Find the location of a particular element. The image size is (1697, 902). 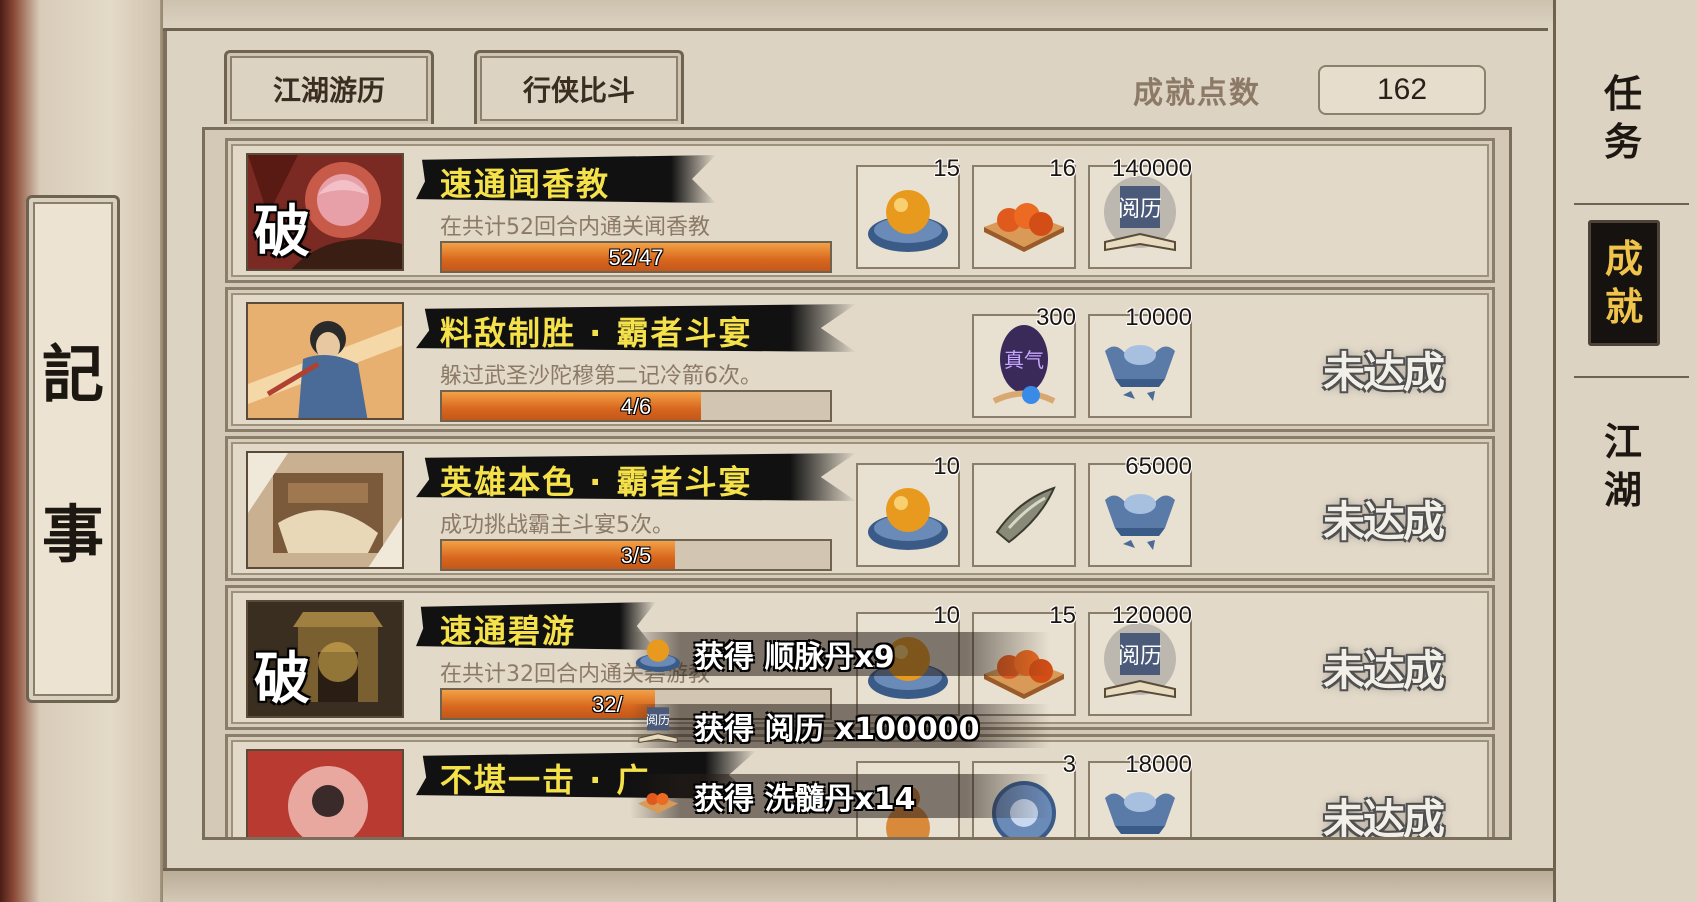

reward-qty: 10000 is located at coordinates (1158, 317).